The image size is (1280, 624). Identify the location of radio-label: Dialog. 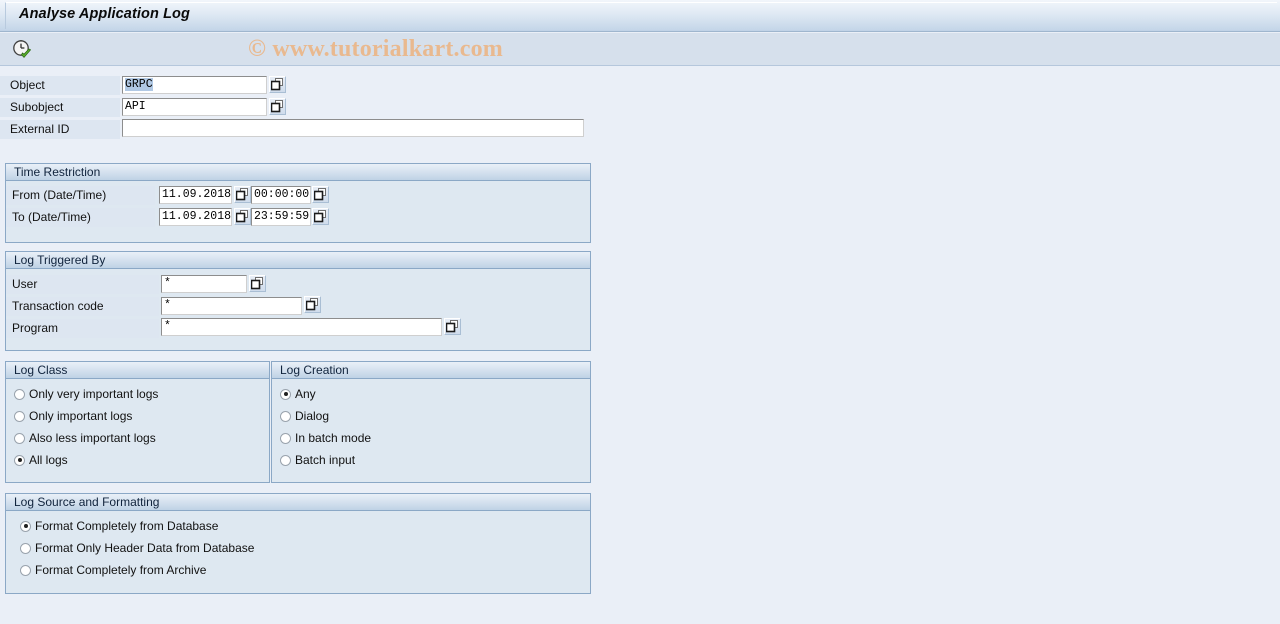
(312, 416).